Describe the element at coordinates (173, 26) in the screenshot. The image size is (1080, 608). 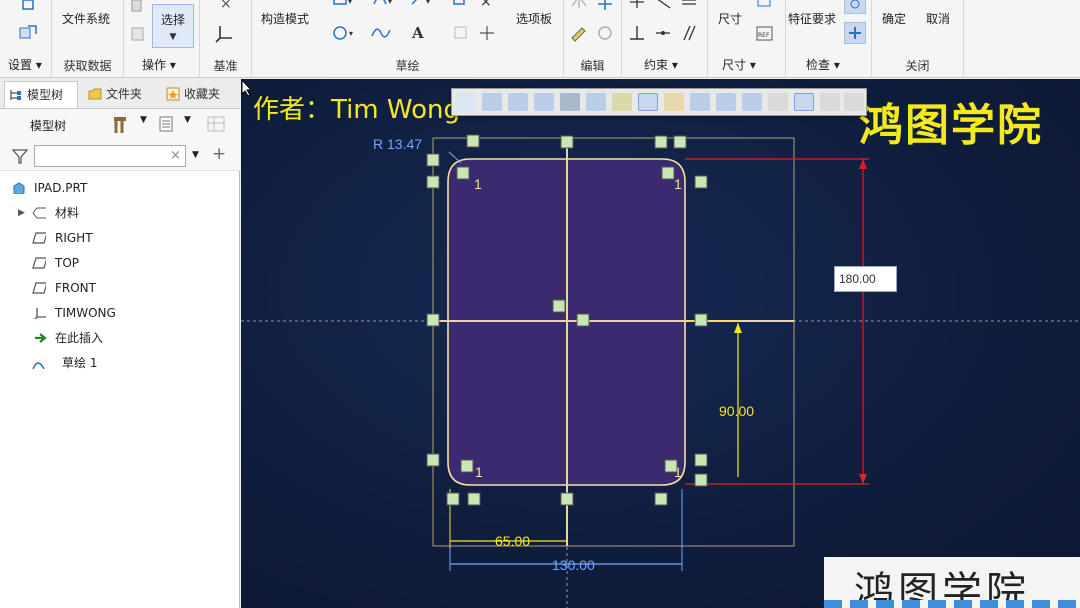
I see `select-button: 选择 ▼` at that location.